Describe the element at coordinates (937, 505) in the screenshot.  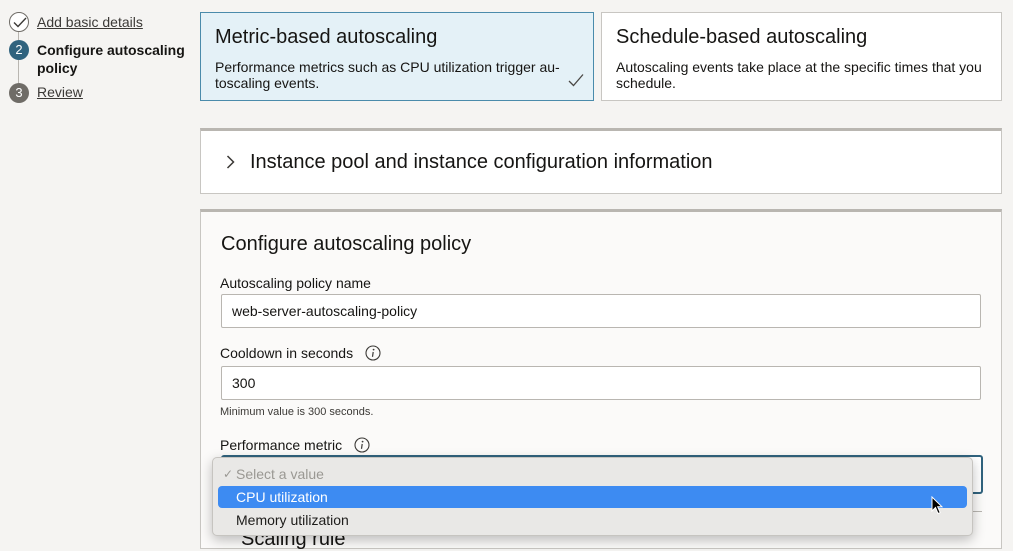
I see `mouse-pointer-icon` at that location.